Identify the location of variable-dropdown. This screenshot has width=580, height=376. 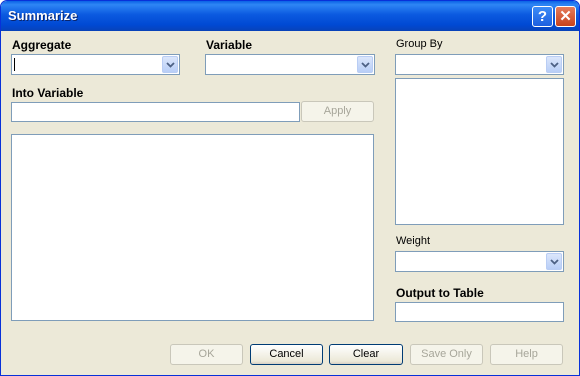
(290, 64).